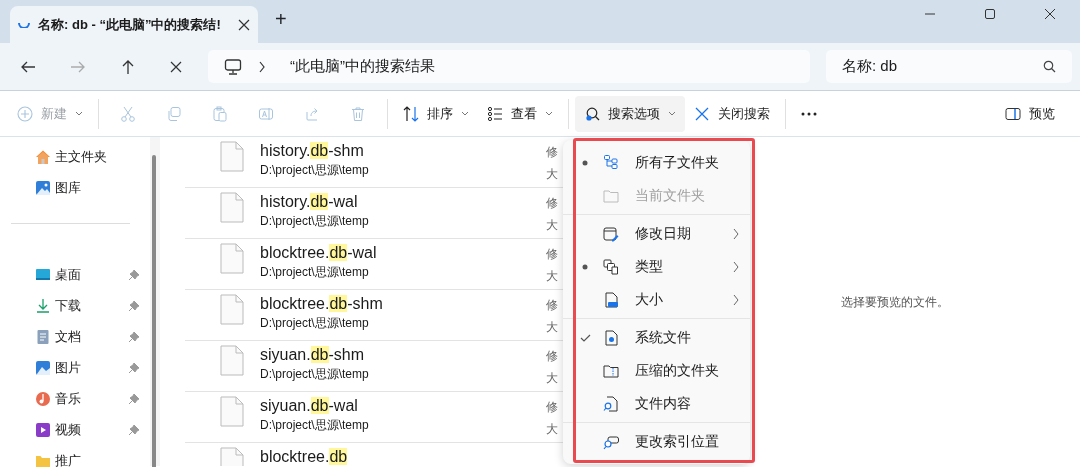 The height and width of the screenshot is (467, 1080). I want to click on file-name: blocktree.db, so click(395, 456).